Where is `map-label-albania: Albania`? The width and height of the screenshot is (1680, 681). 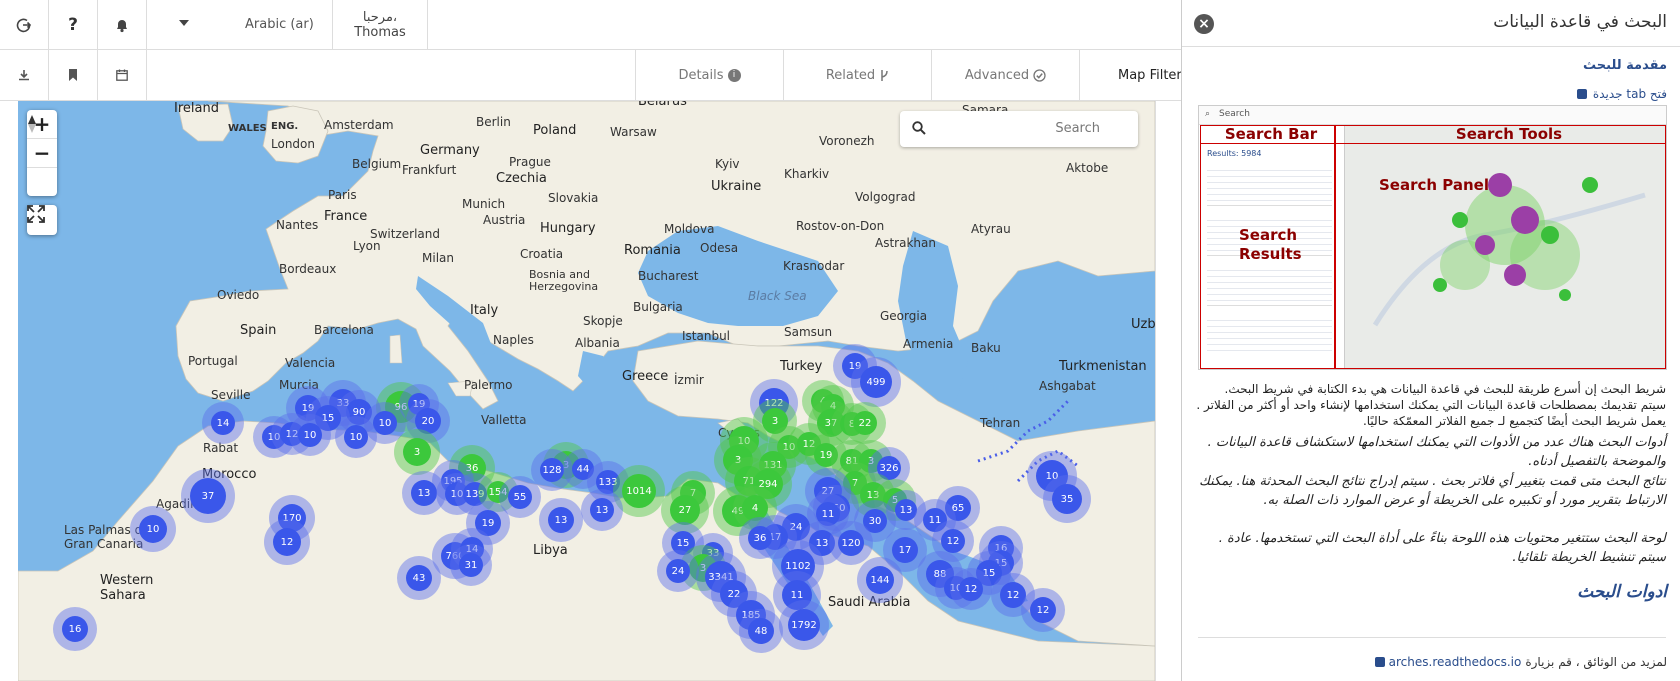
map-label-albania: Albania is located at coordinates (597, 343).